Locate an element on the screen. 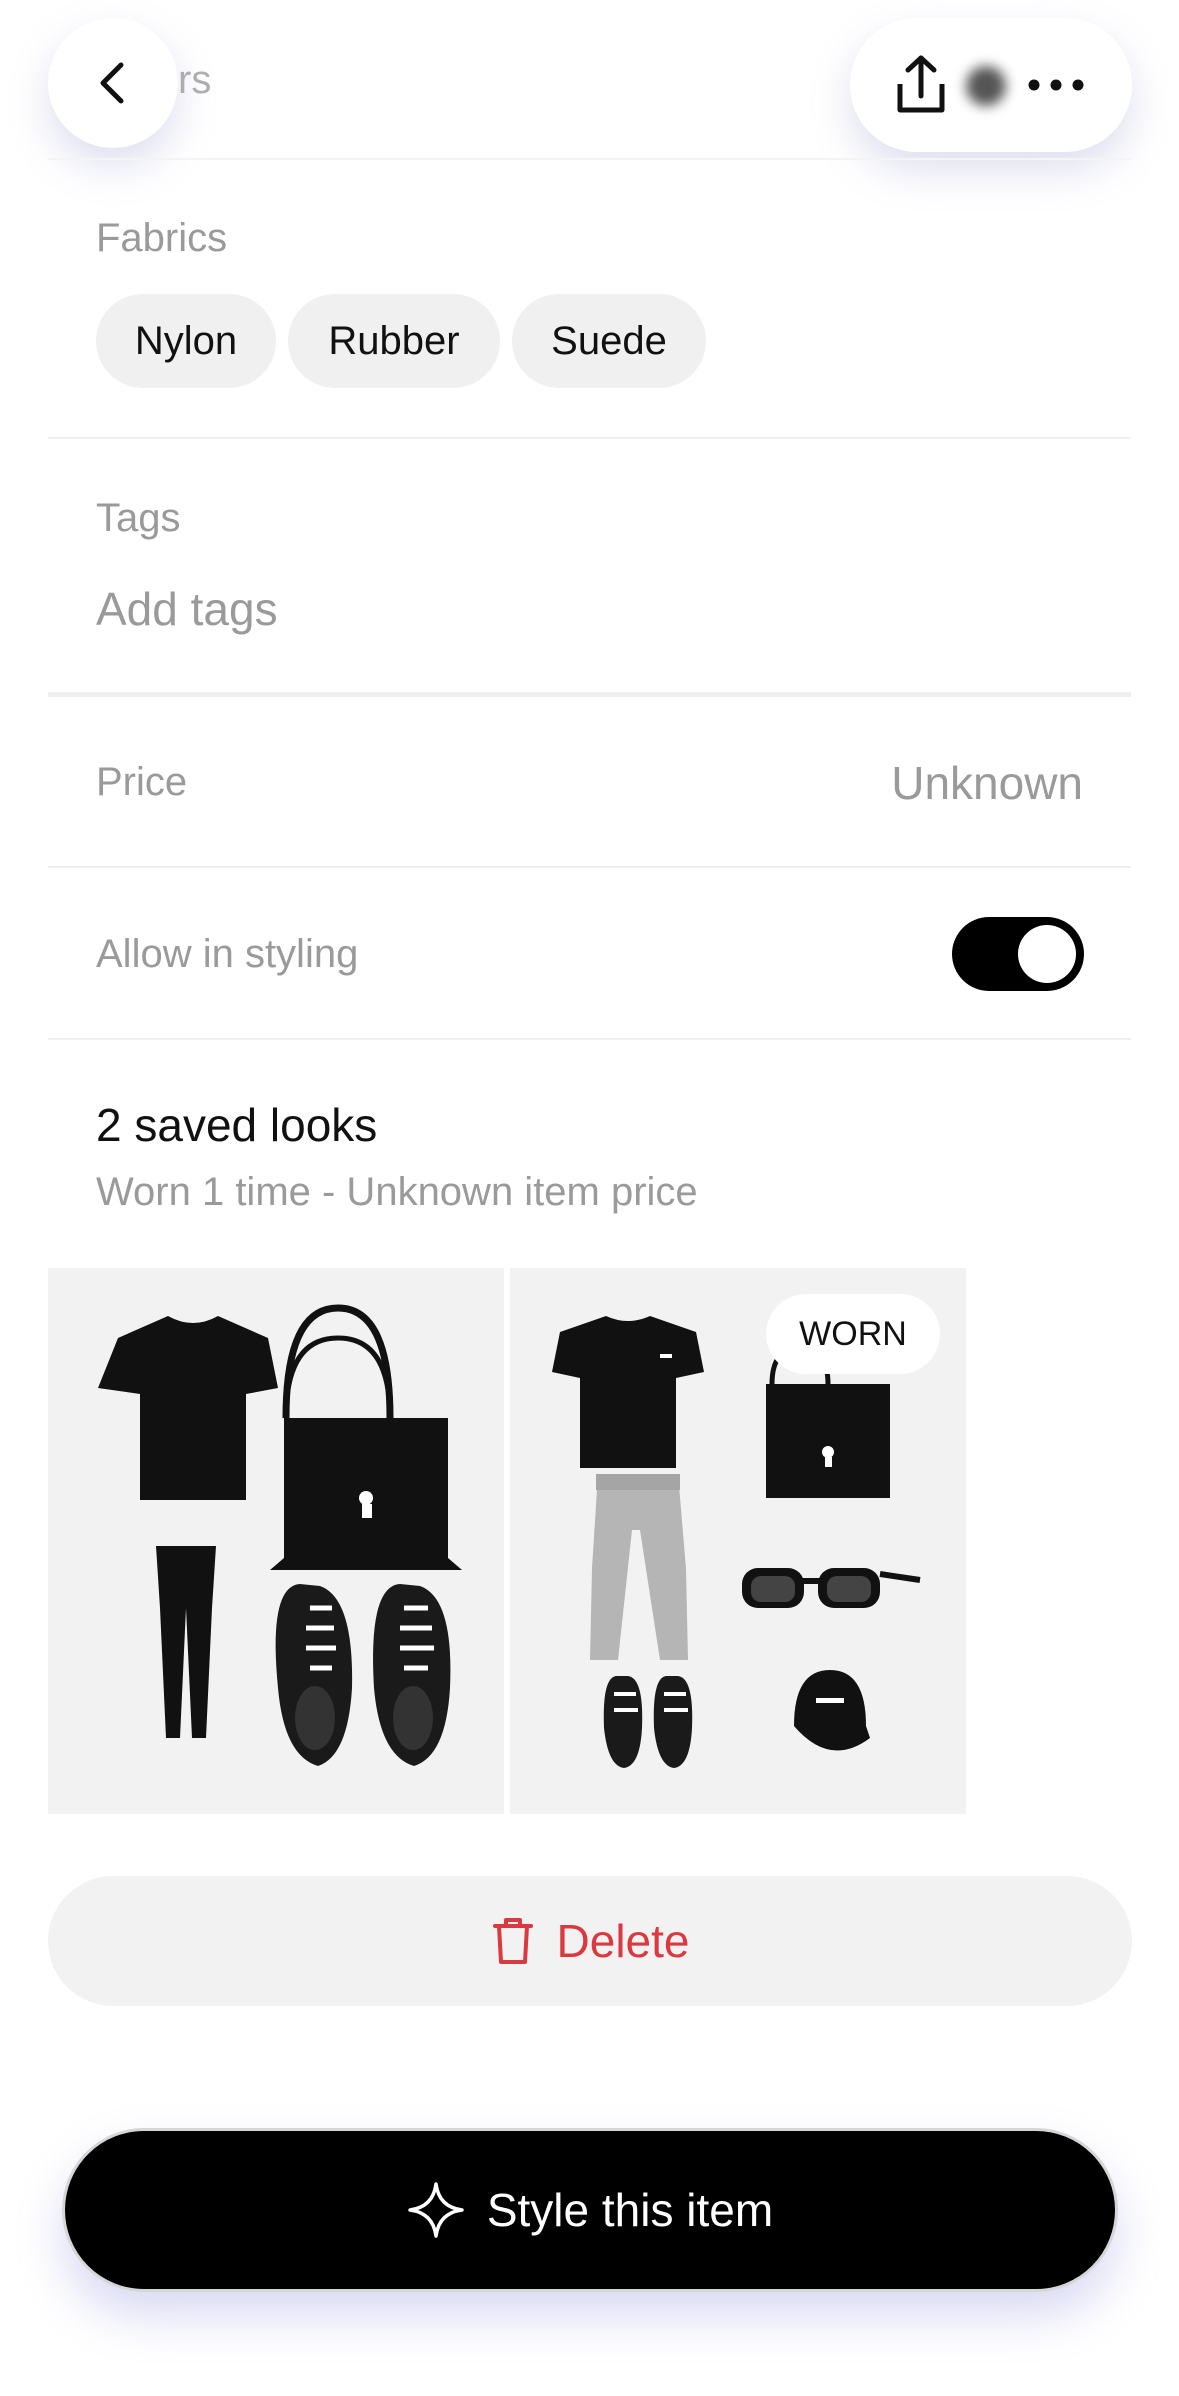 This screenshot has height=2396, width=1179. saved-look-card is located at coordinates (276, 1541).